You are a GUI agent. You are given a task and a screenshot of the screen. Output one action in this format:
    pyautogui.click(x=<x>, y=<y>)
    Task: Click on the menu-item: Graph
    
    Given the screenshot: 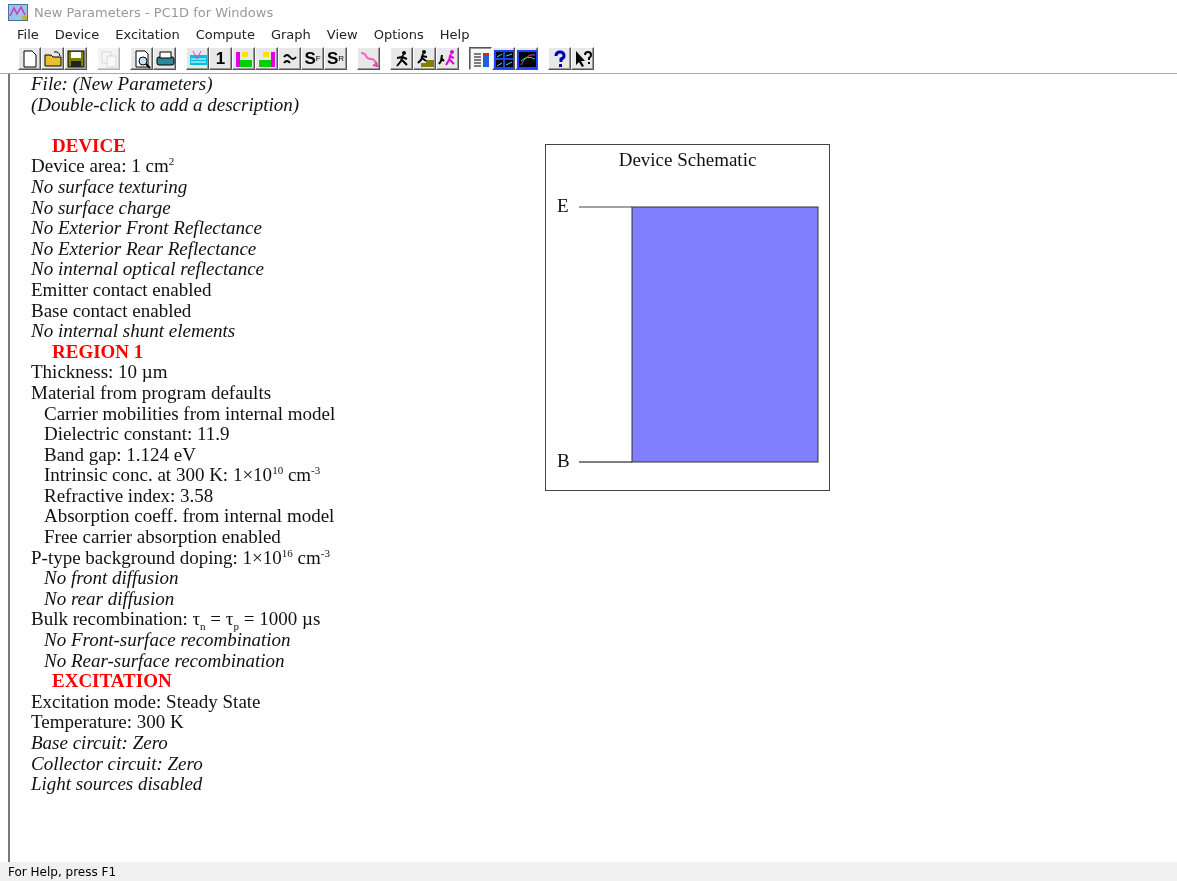 What is the action you would take?
    pyautogui.click(x=290, y=34)
    